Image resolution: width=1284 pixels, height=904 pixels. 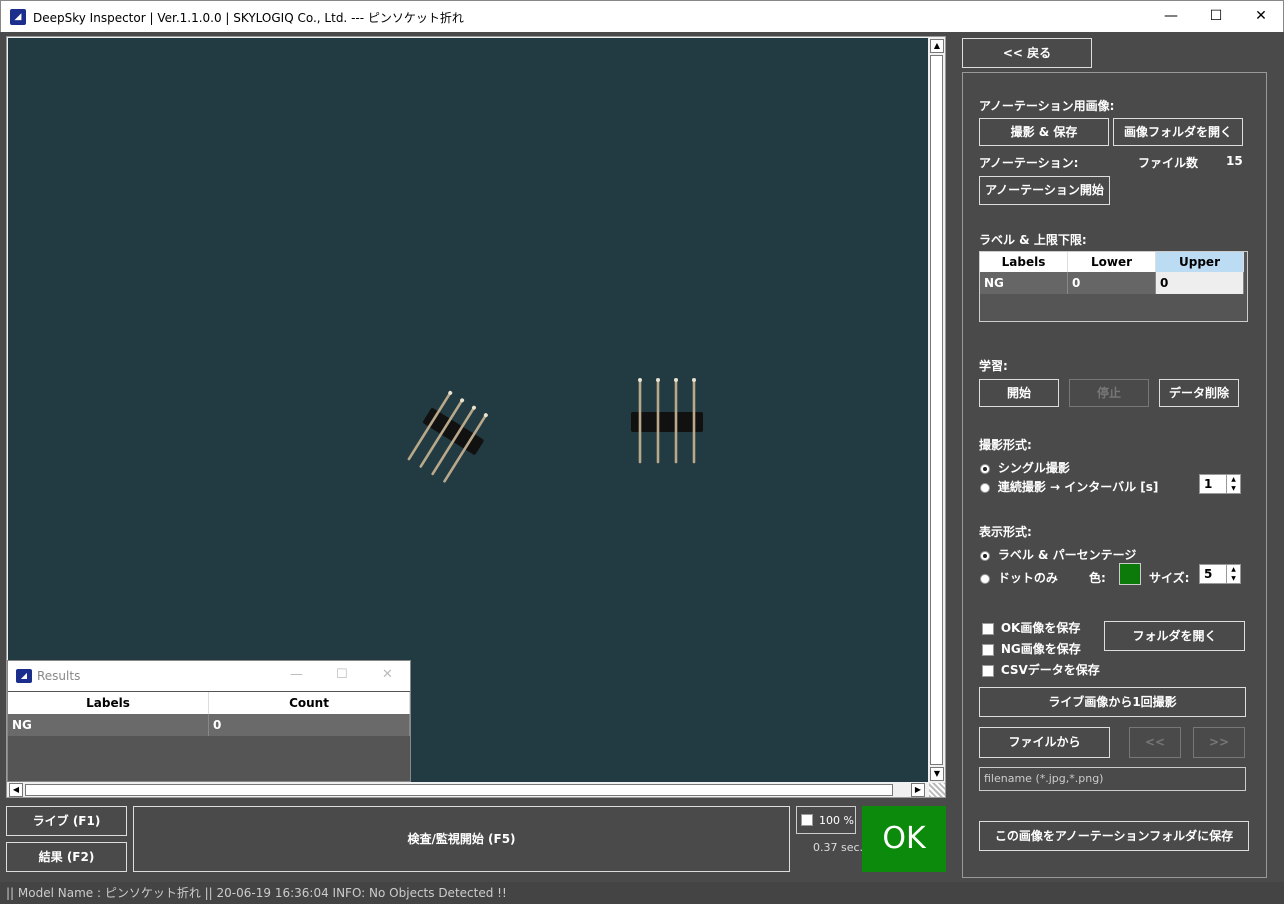 What do you see at coordinates (904, 839) in the screenshot?
I see `verdict-indicator: OK` at bounding box center [904, 839].